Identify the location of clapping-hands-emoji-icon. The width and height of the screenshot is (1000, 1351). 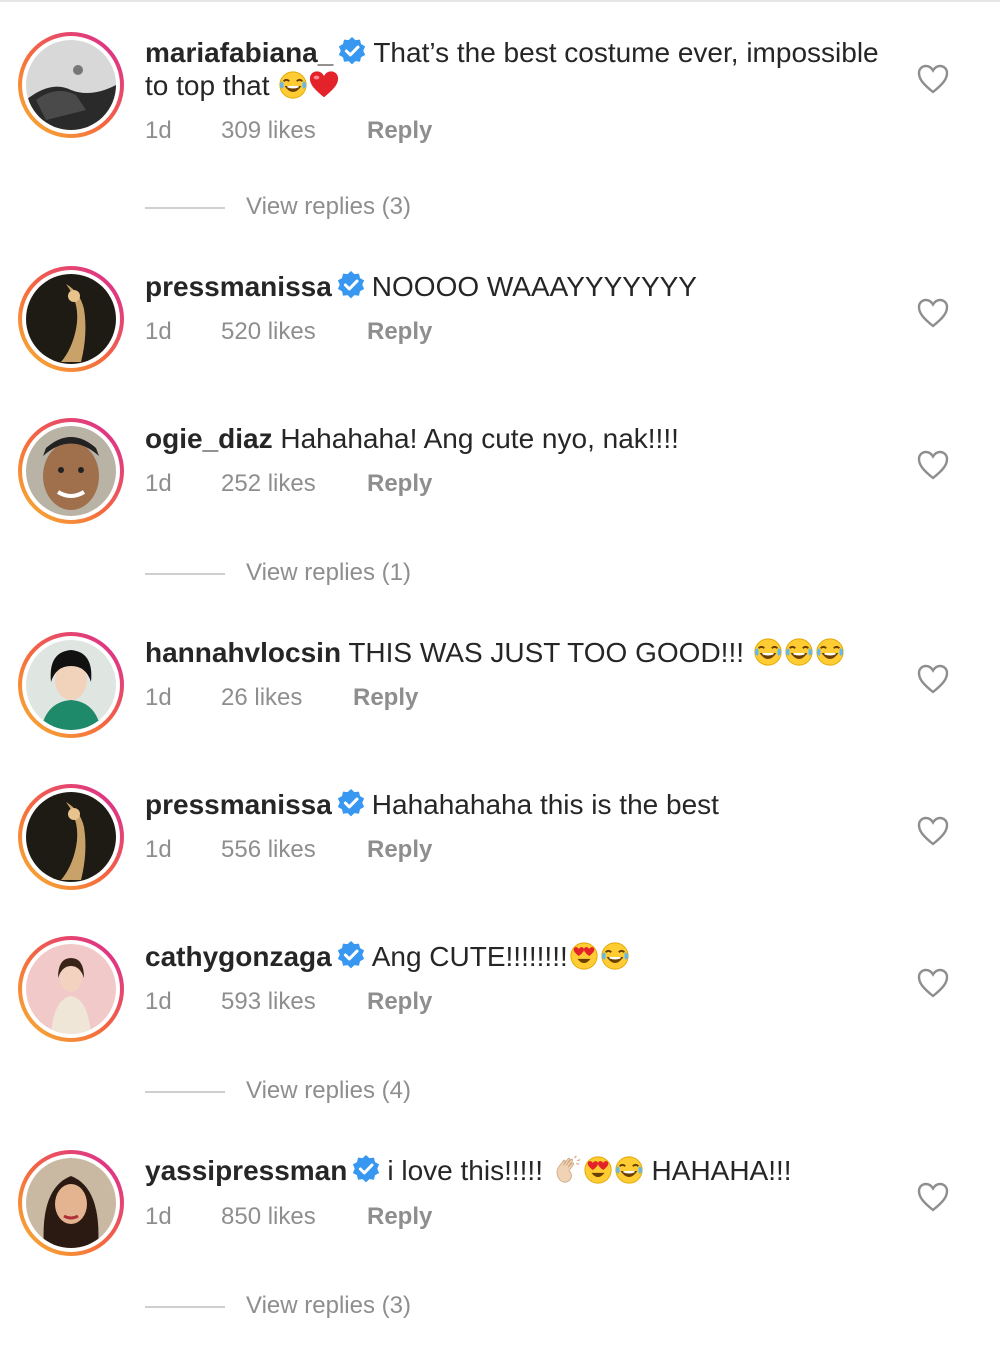
(567, 1170).